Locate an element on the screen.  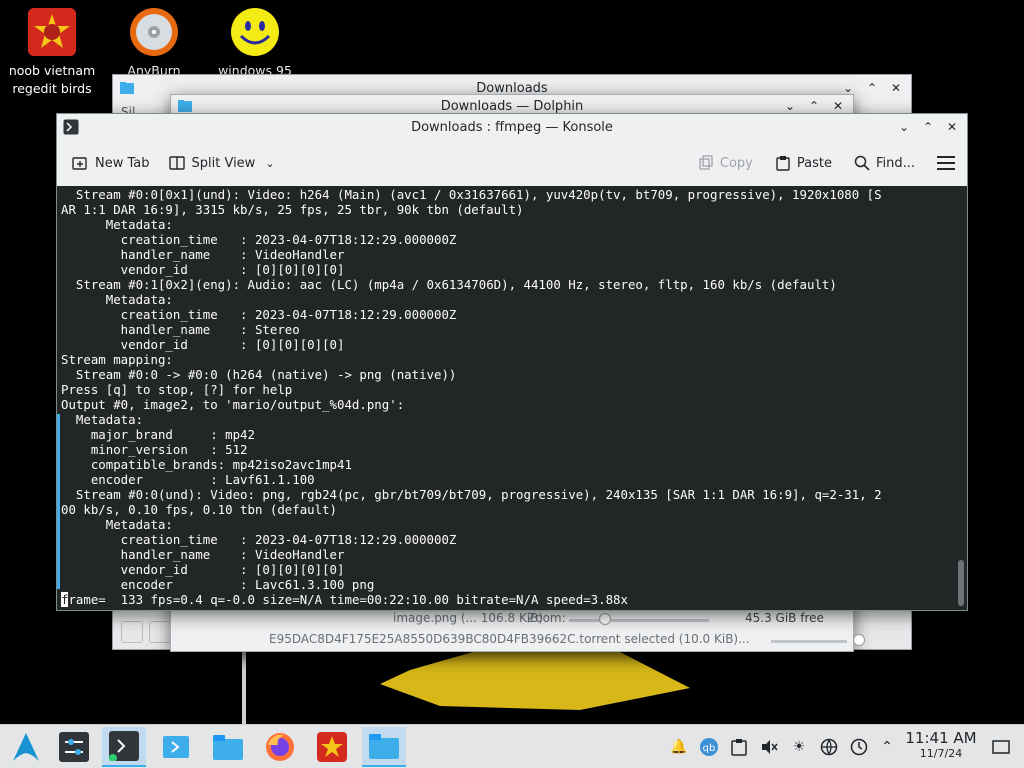
chevron-up-icon: ⌃ is located at coordinates (887, 746).